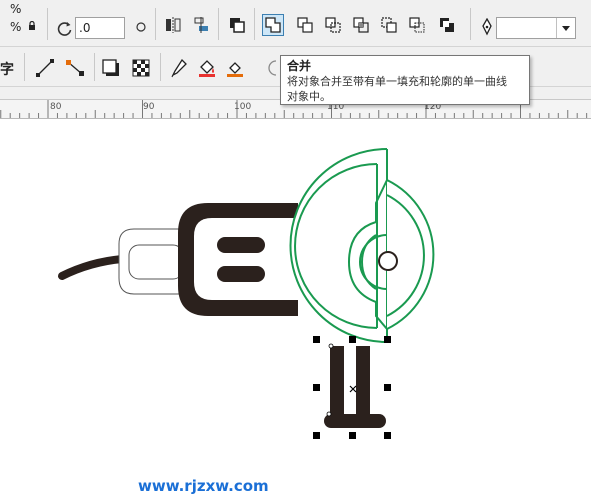  What do you see at coordinates (65, 29) in the screenshot?
I see `rotate-icon` at bounding box center [65, 29].